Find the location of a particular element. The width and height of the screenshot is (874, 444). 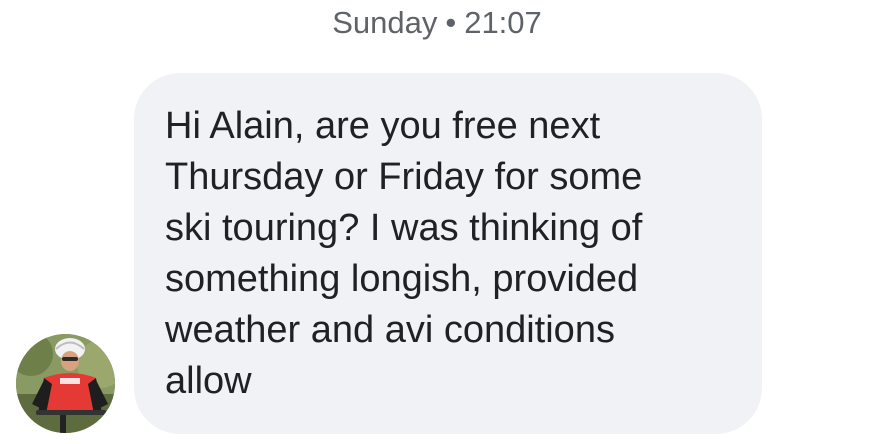

timestamp-day: Sunday is located at coordinates (385, 22).